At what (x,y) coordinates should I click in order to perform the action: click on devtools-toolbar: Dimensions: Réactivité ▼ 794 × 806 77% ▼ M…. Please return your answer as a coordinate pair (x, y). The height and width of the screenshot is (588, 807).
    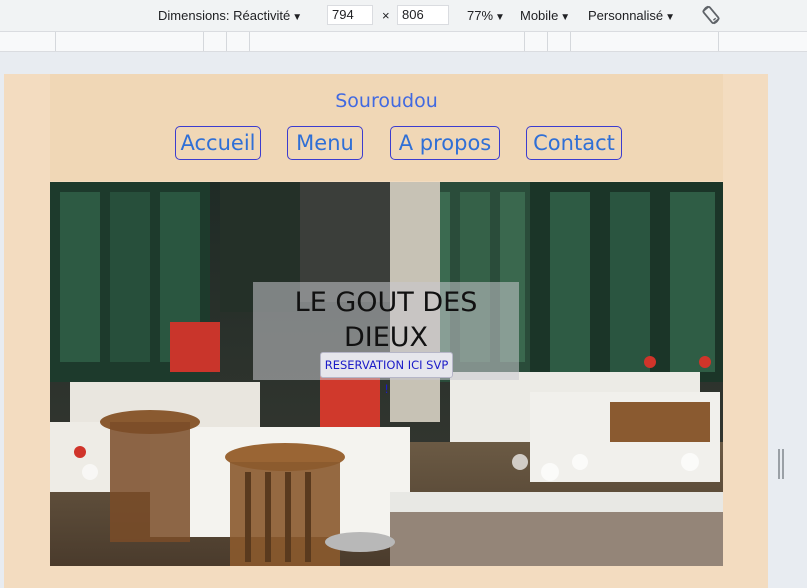
    Looking at the image, I should click on (403, 16).